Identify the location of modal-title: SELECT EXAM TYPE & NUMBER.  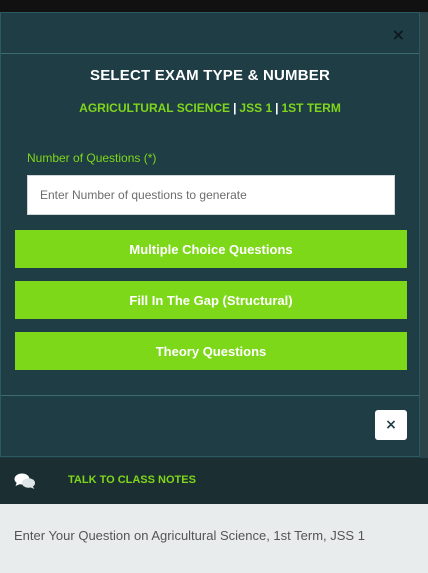
(210, 75).